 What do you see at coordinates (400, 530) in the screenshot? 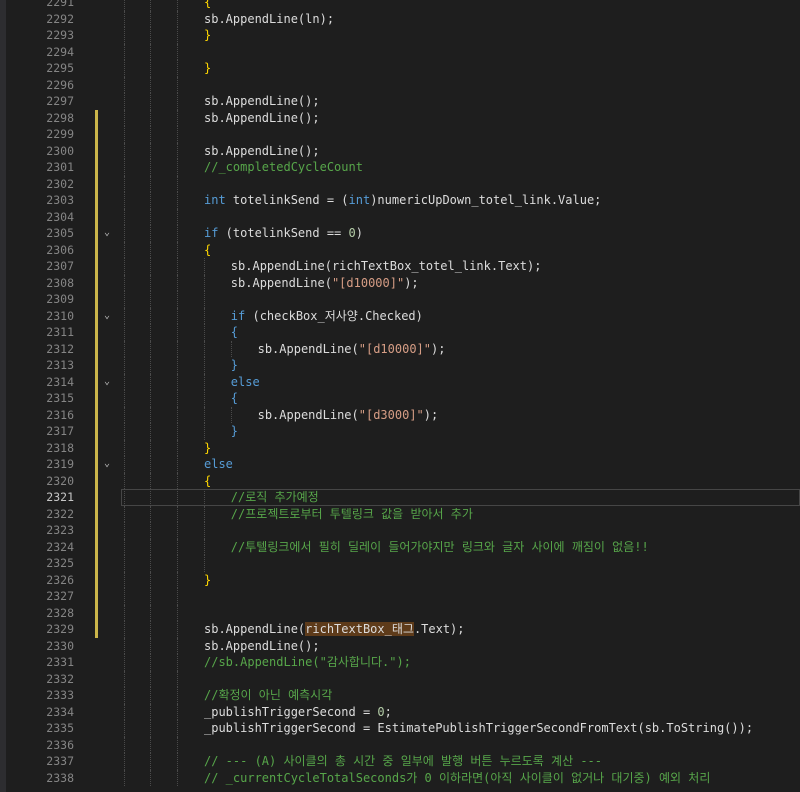
I see `code-line: 2323` at bounding box center [400, 530].